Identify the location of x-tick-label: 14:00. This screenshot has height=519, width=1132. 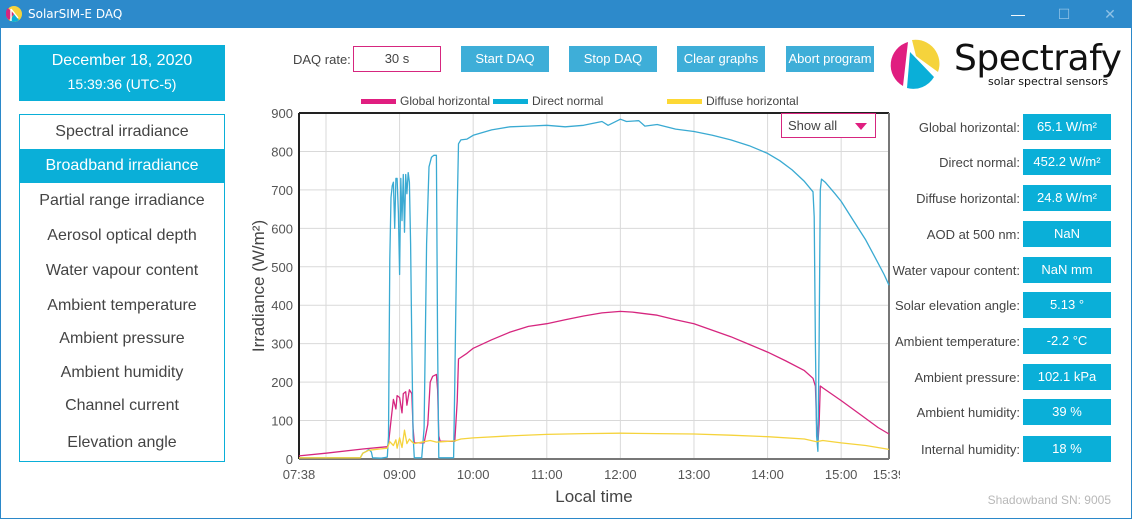
(767, 474).